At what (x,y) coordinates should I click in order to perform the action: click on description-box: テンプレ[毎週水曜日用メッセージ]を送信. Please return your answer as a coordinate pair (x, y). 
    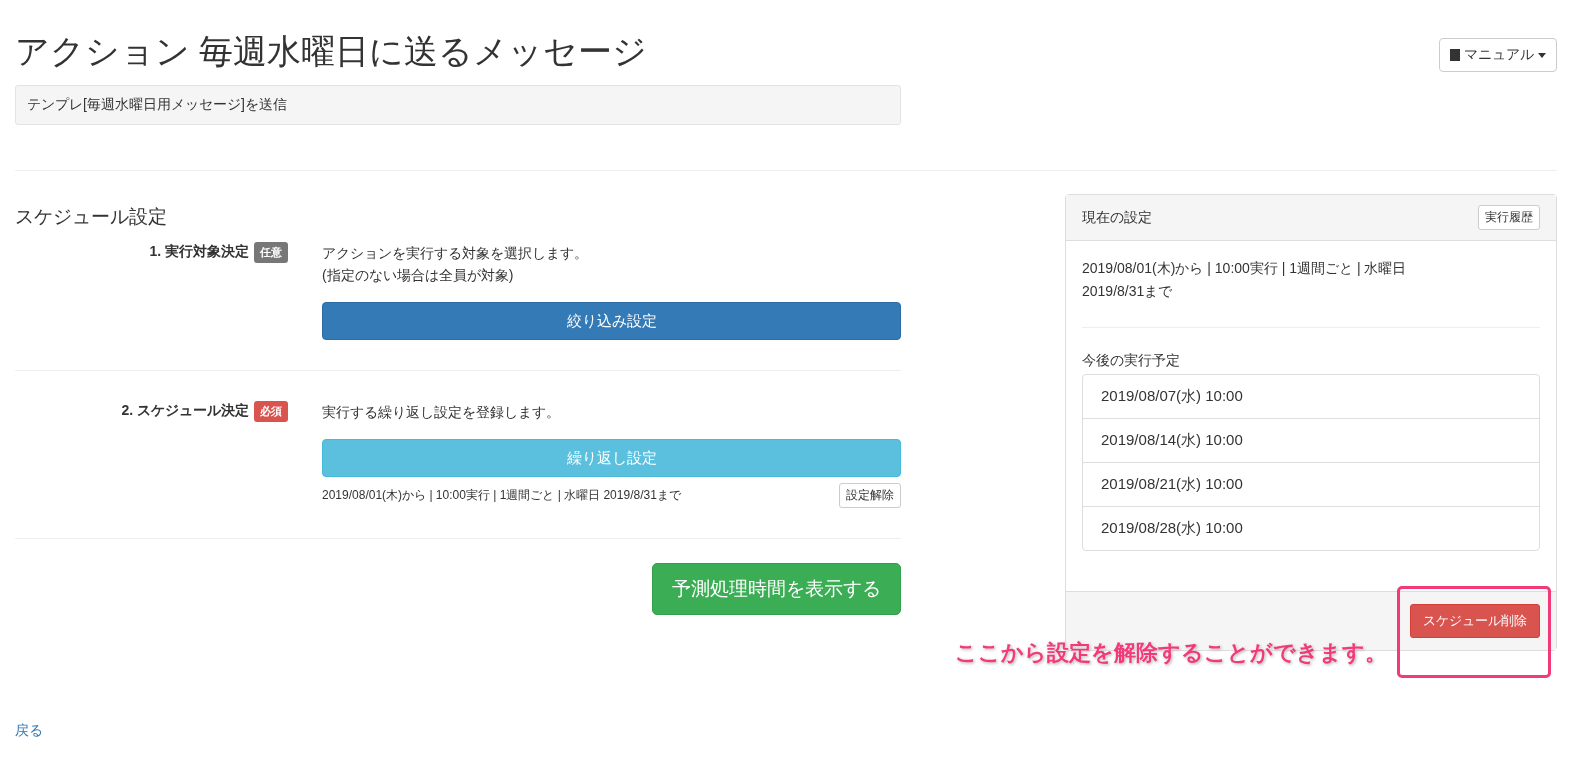
    Looking at the image, I should click on (458, 105).